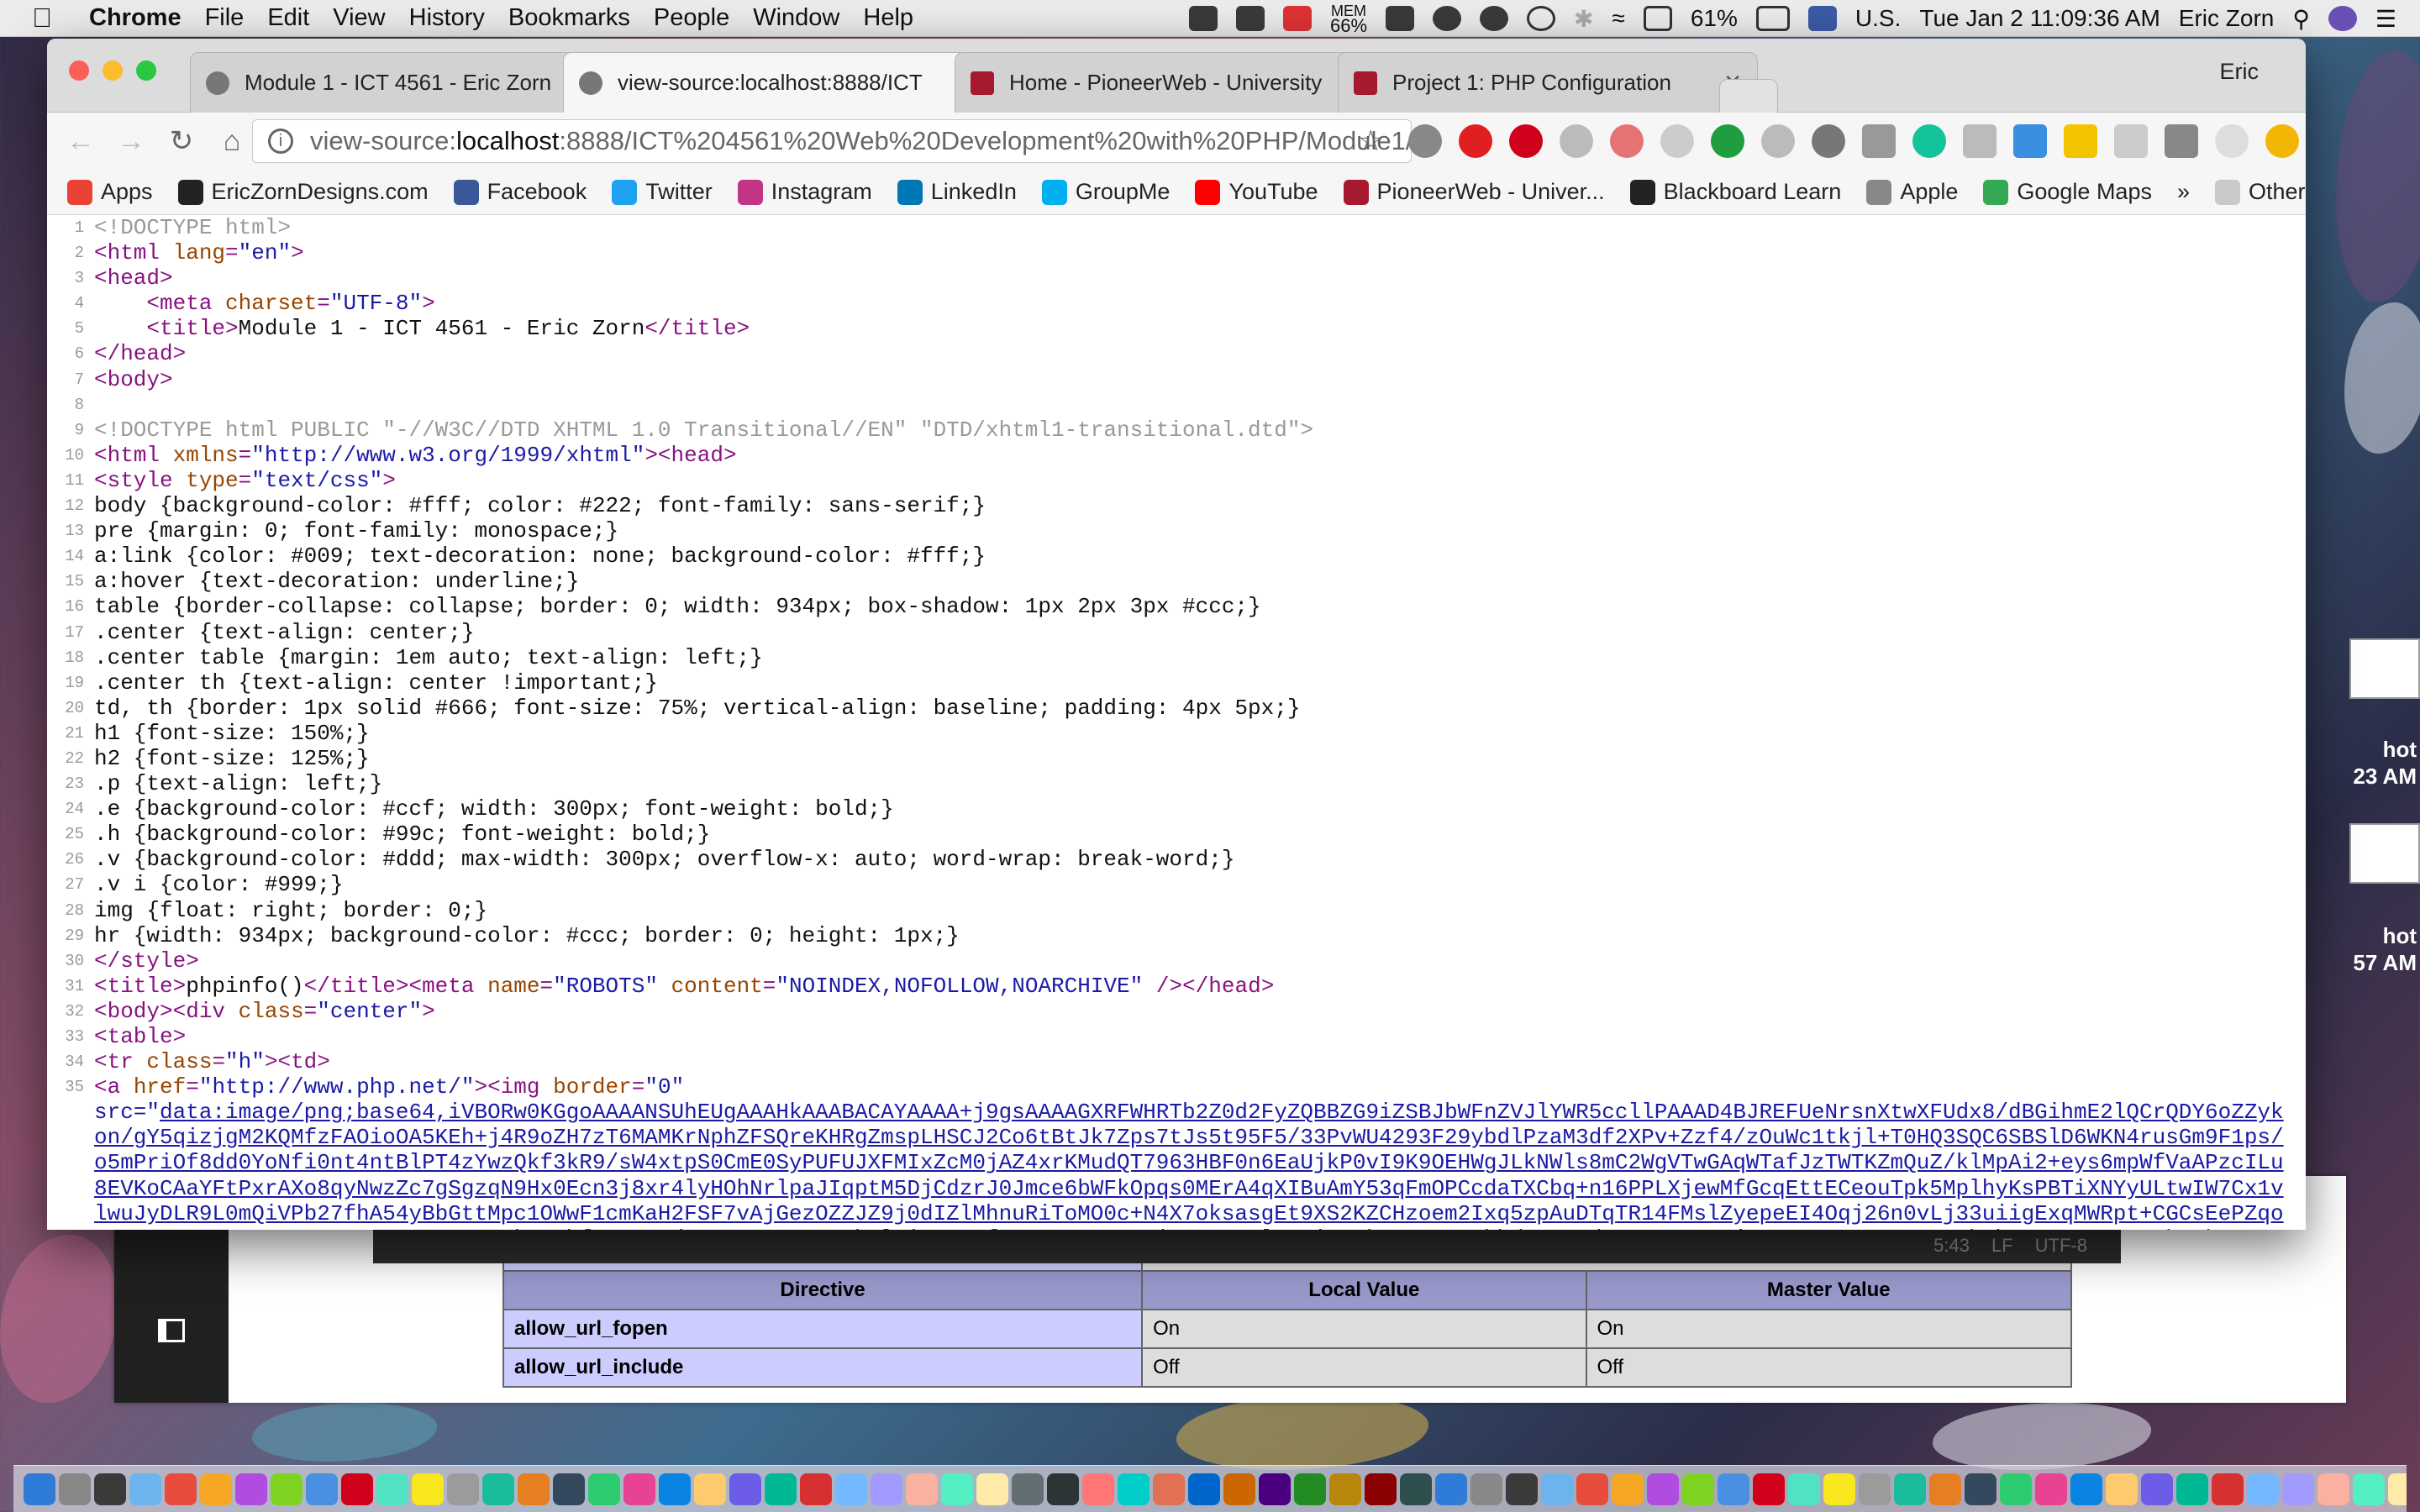 The width and height of the screenshot is (2420, 1512). Describe the element at coordinates (1371, 141) in the screenshot. I see `bookmark-star-icon: ☆` at that location.